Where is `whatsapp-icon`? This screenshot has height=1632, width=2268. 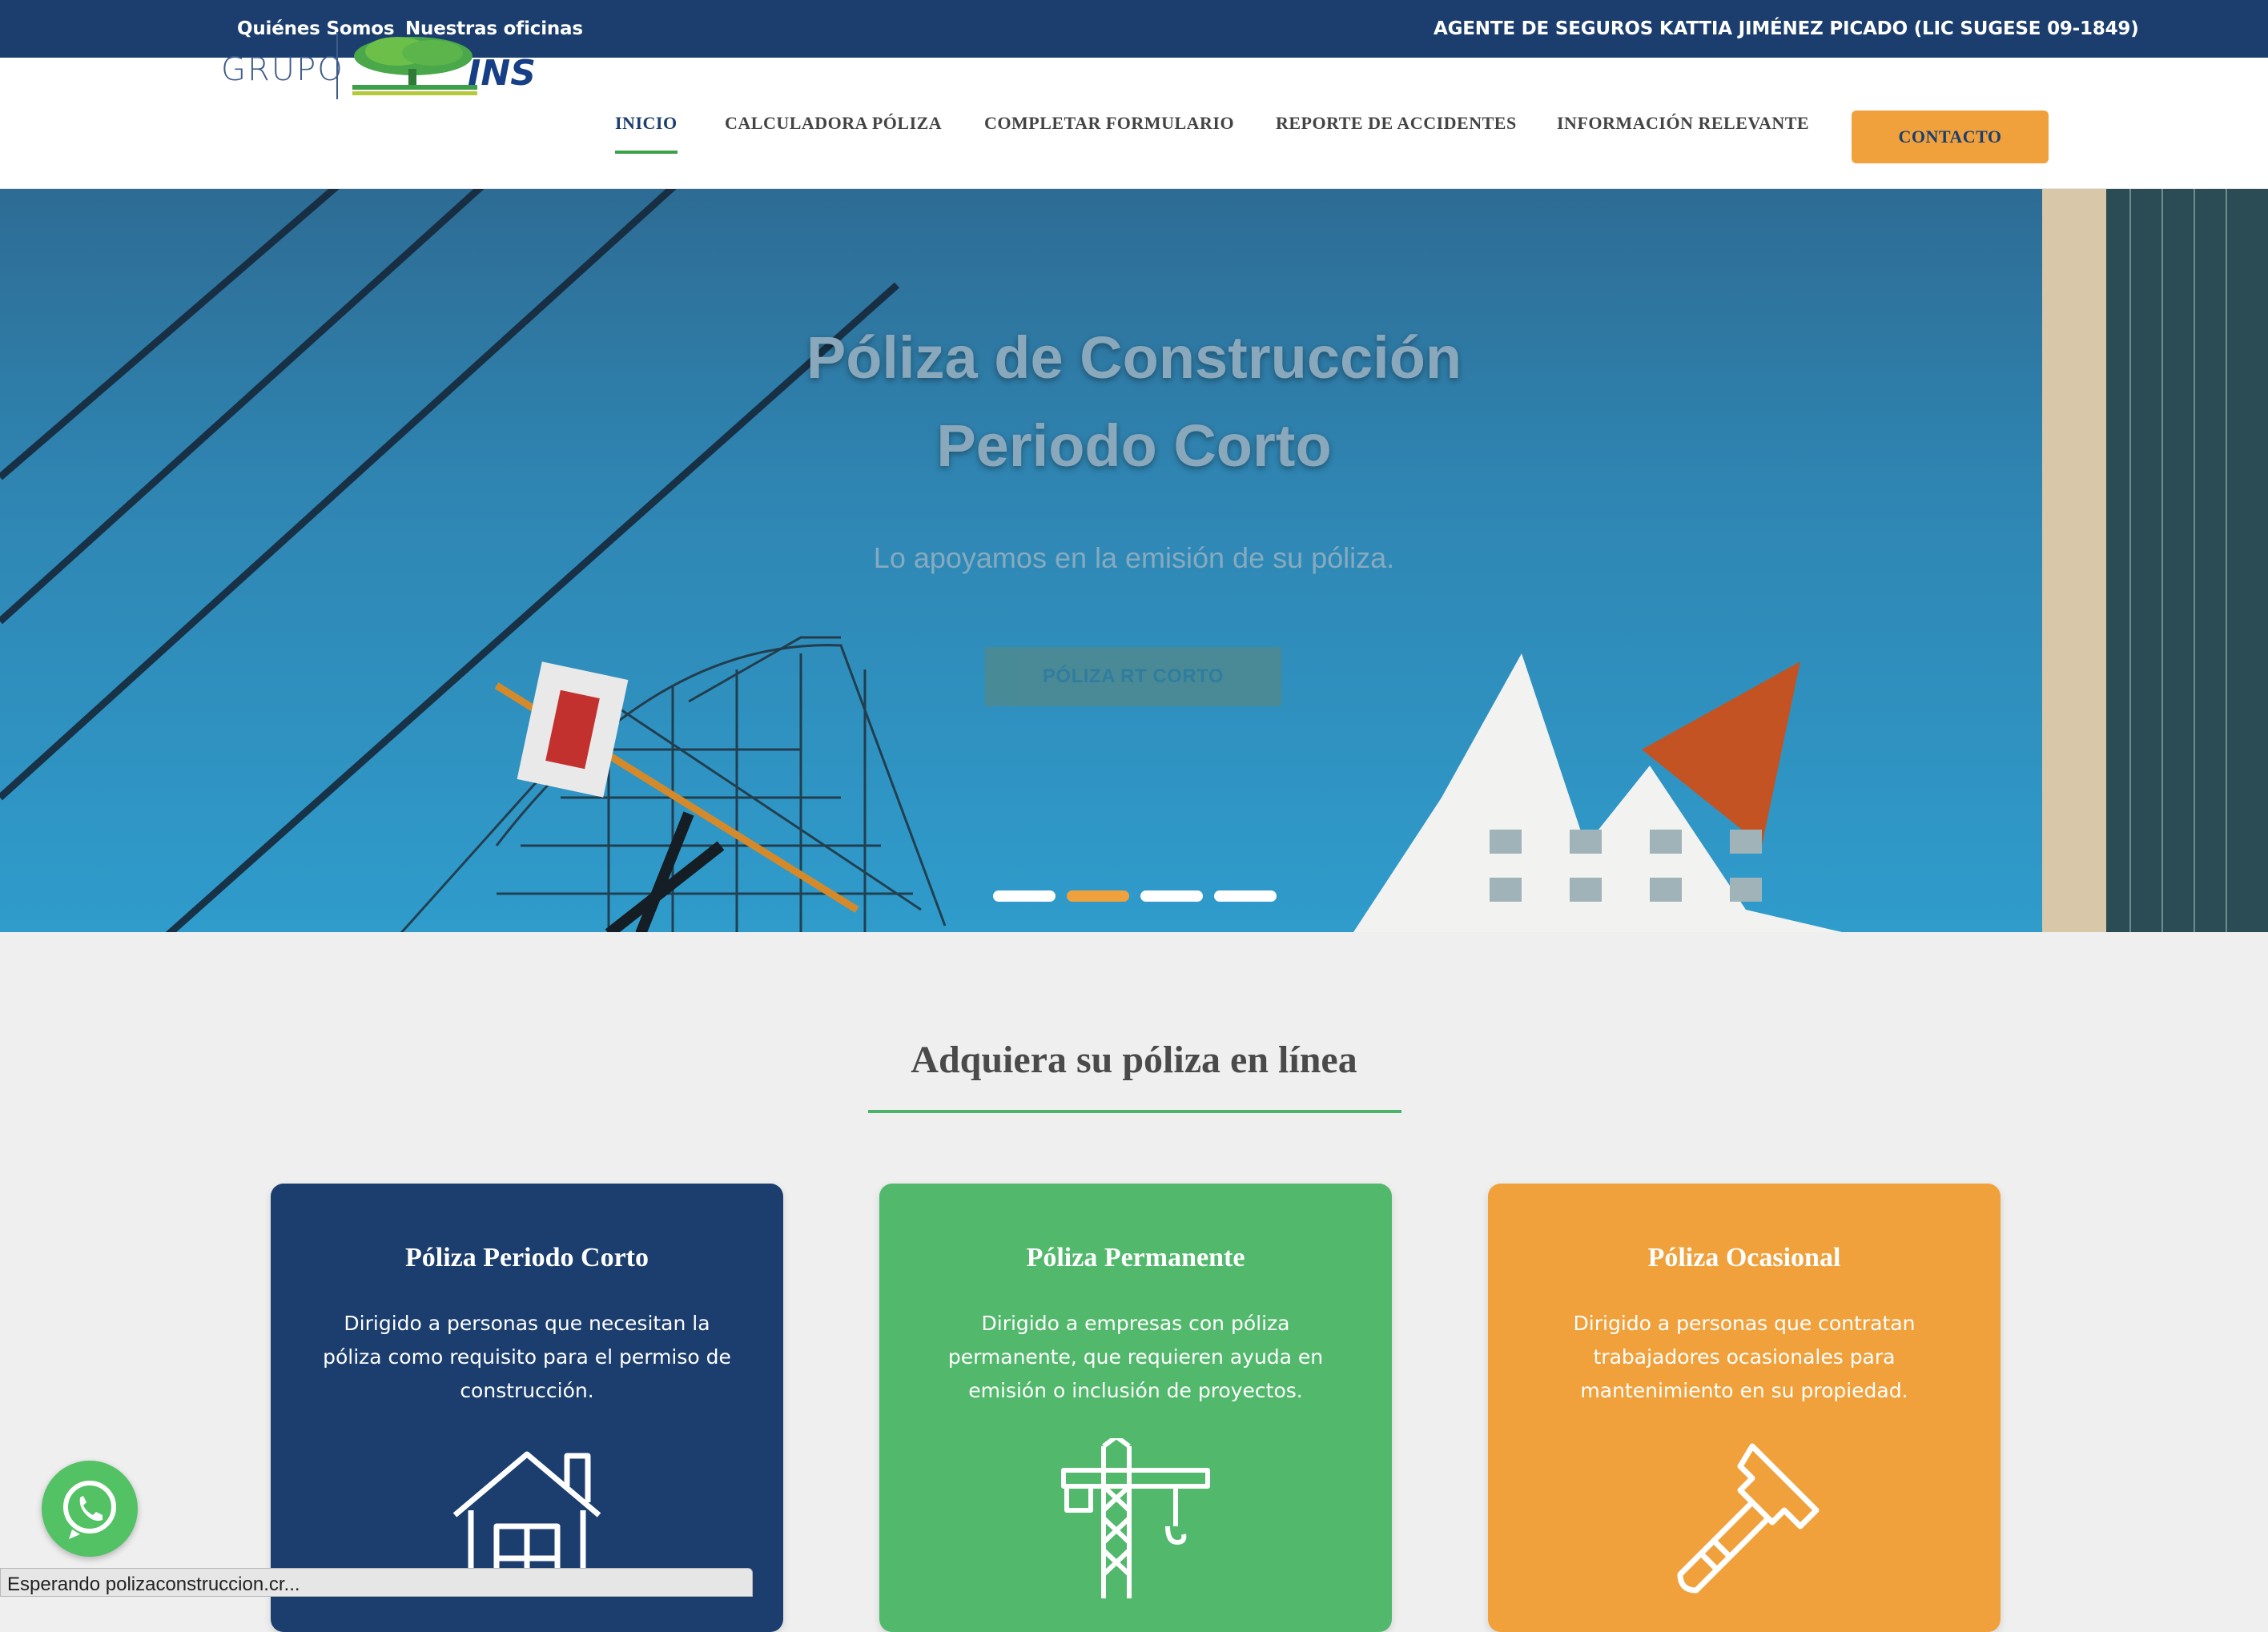 whatsapp-icon is located at coordinates (89, 1510).